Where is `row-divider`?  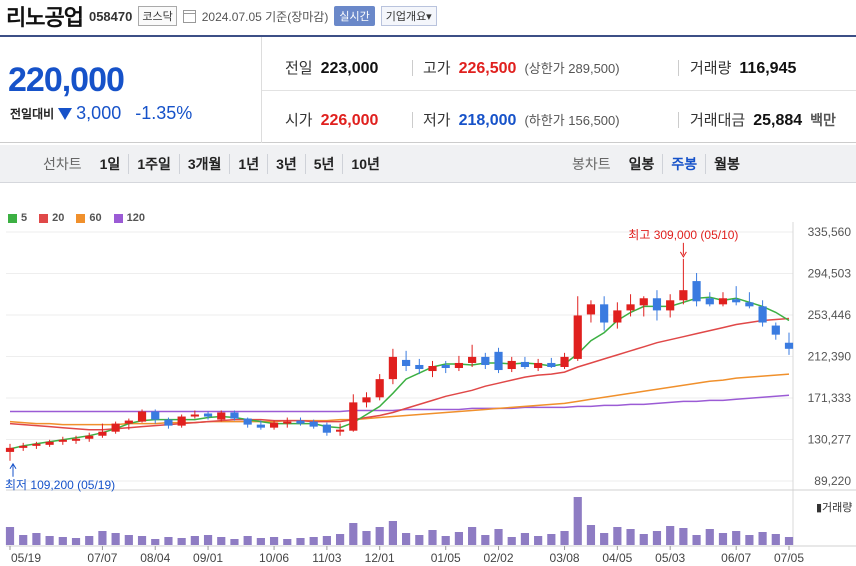
row-divider is located at coordinates (559, 90).